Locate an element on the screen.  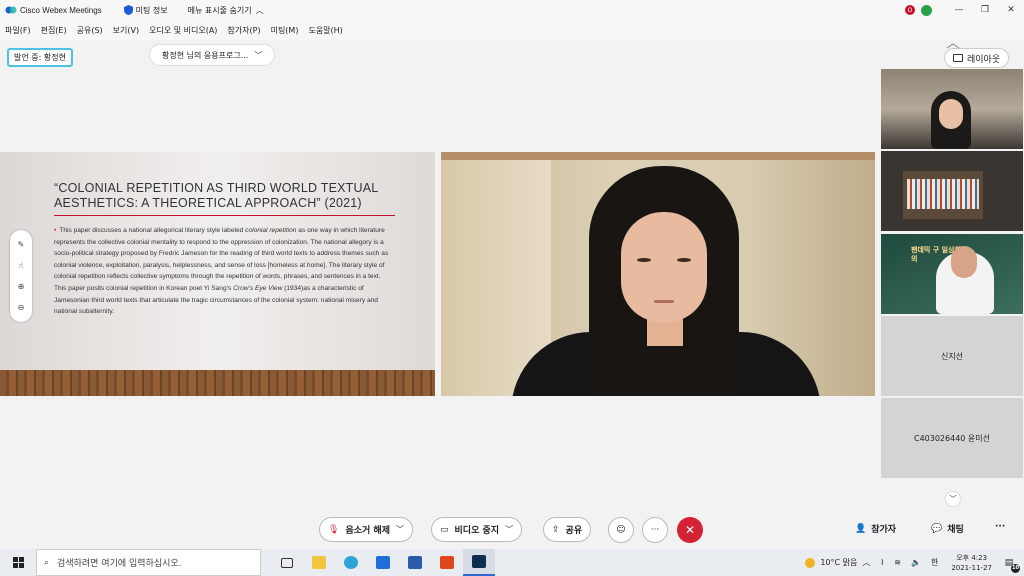
camera-icon: ▭ is located at coordinates (444, 529).